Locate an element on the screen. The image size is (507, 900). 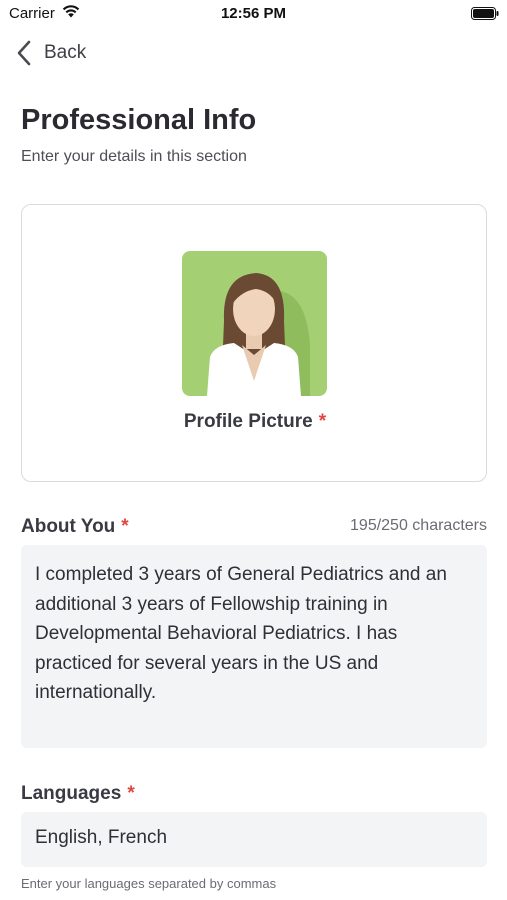
languages-helper-text: Enter your languages separated by commas is located at coordinates (149, 883).